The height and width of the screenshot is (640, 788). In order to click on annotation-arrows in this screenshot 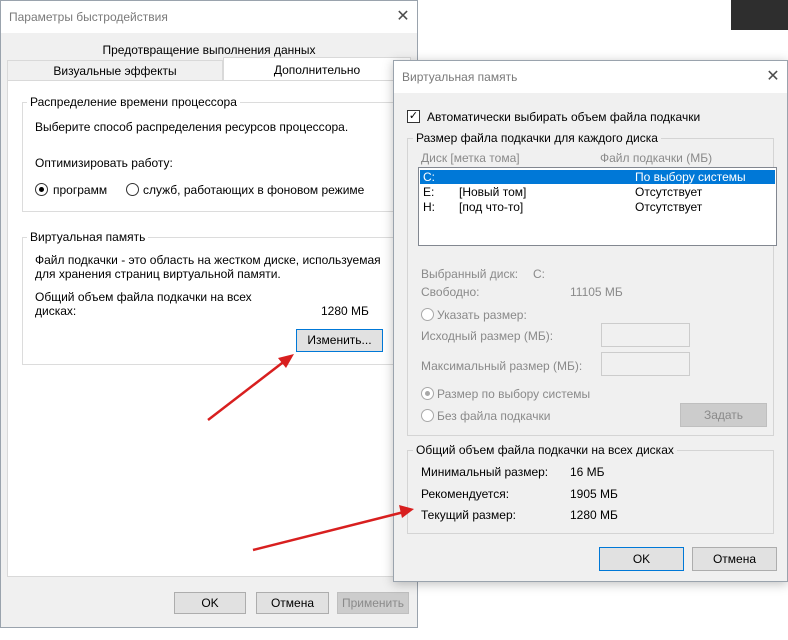, I will do `click(310, 453)`.